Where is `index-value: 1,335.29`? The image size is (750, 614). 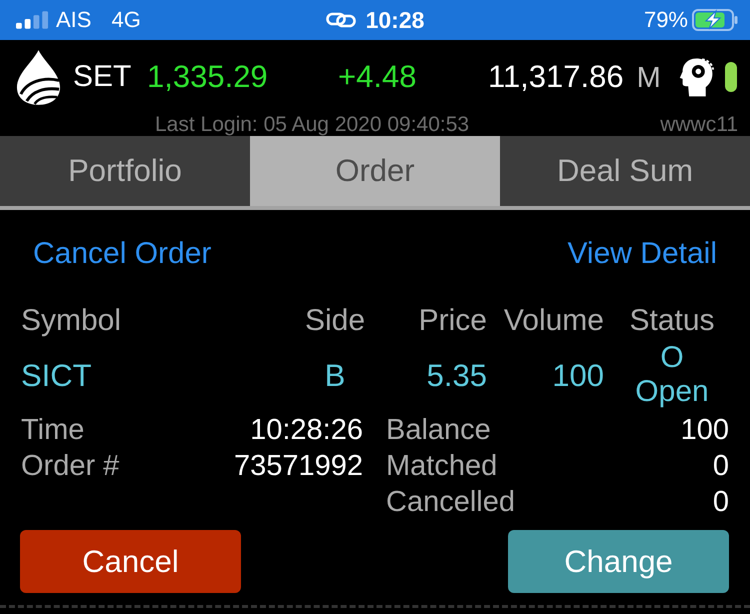 index-value: 1,335.29 is located at coordinates (208, 77).